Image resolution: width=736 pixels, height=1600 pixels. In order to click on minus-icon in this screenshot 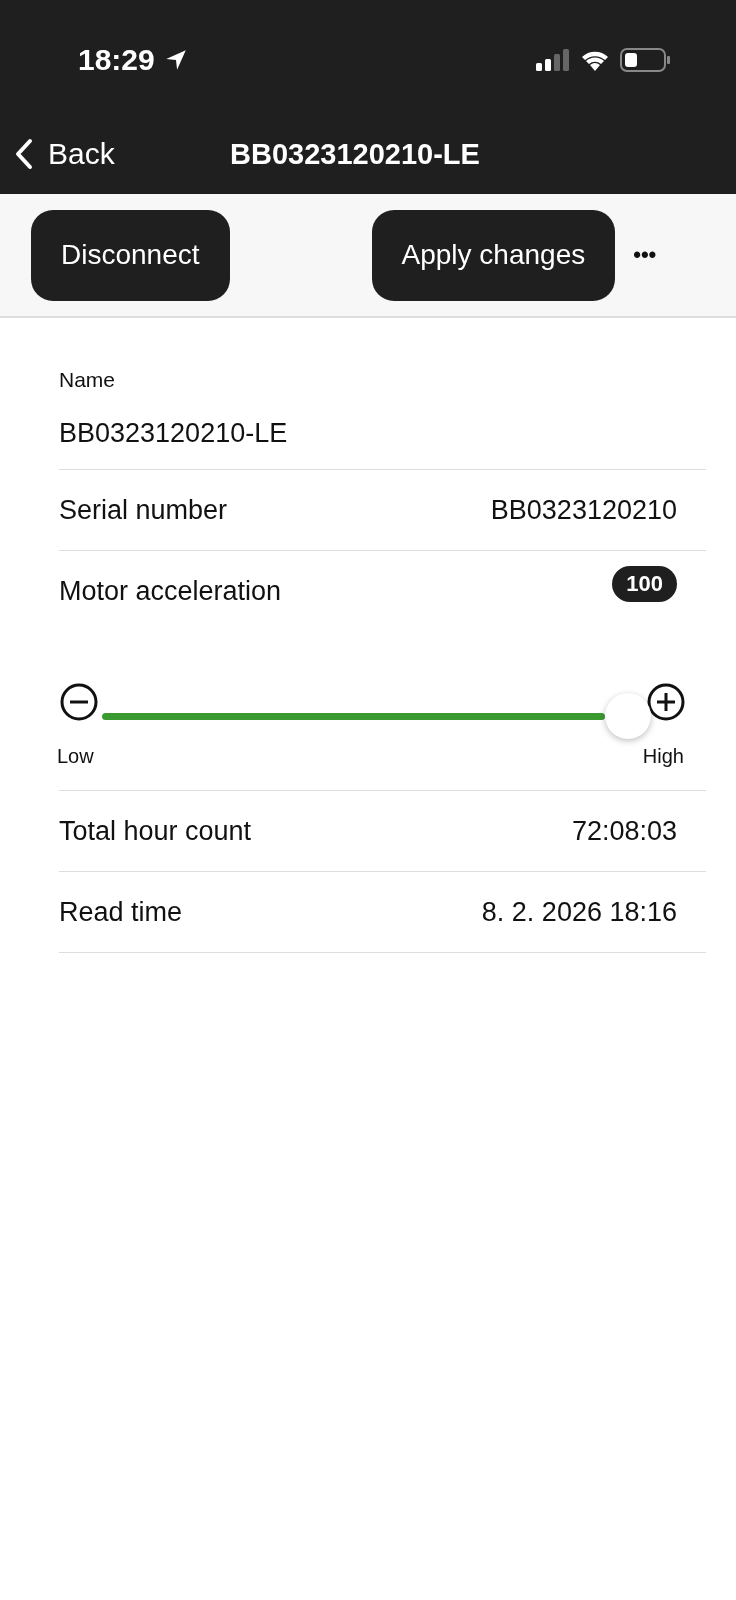, I will do `click(79, 702)`.